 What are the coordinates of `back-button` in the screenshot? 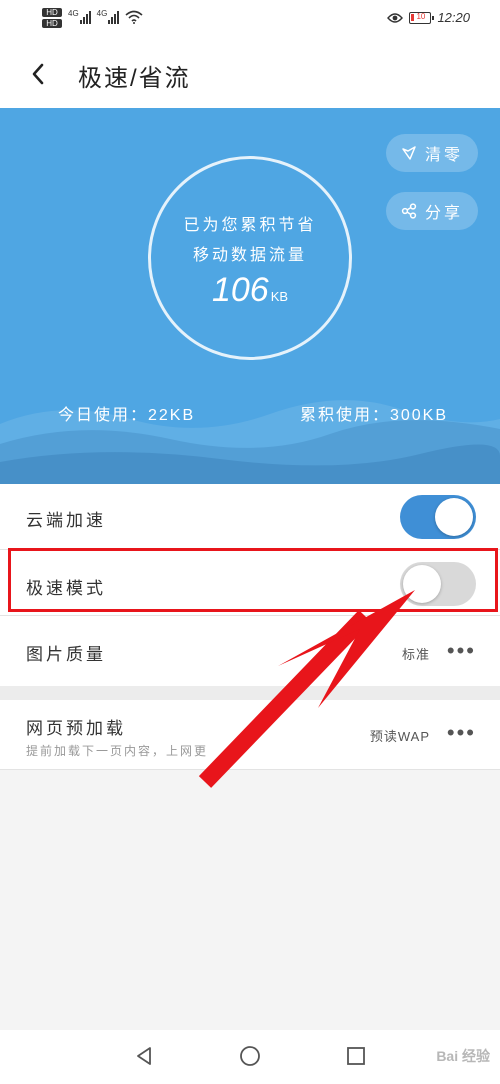 It's located at (38, 74).